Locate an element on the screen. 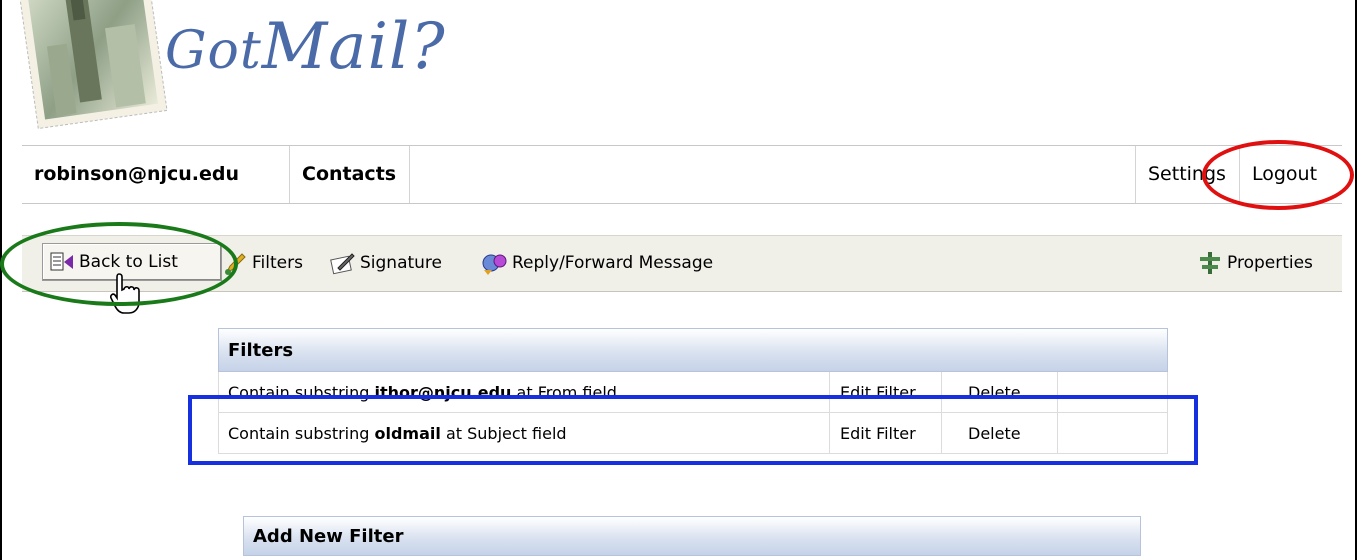  properties-label: Properties is located at coordinates (1270, 263).